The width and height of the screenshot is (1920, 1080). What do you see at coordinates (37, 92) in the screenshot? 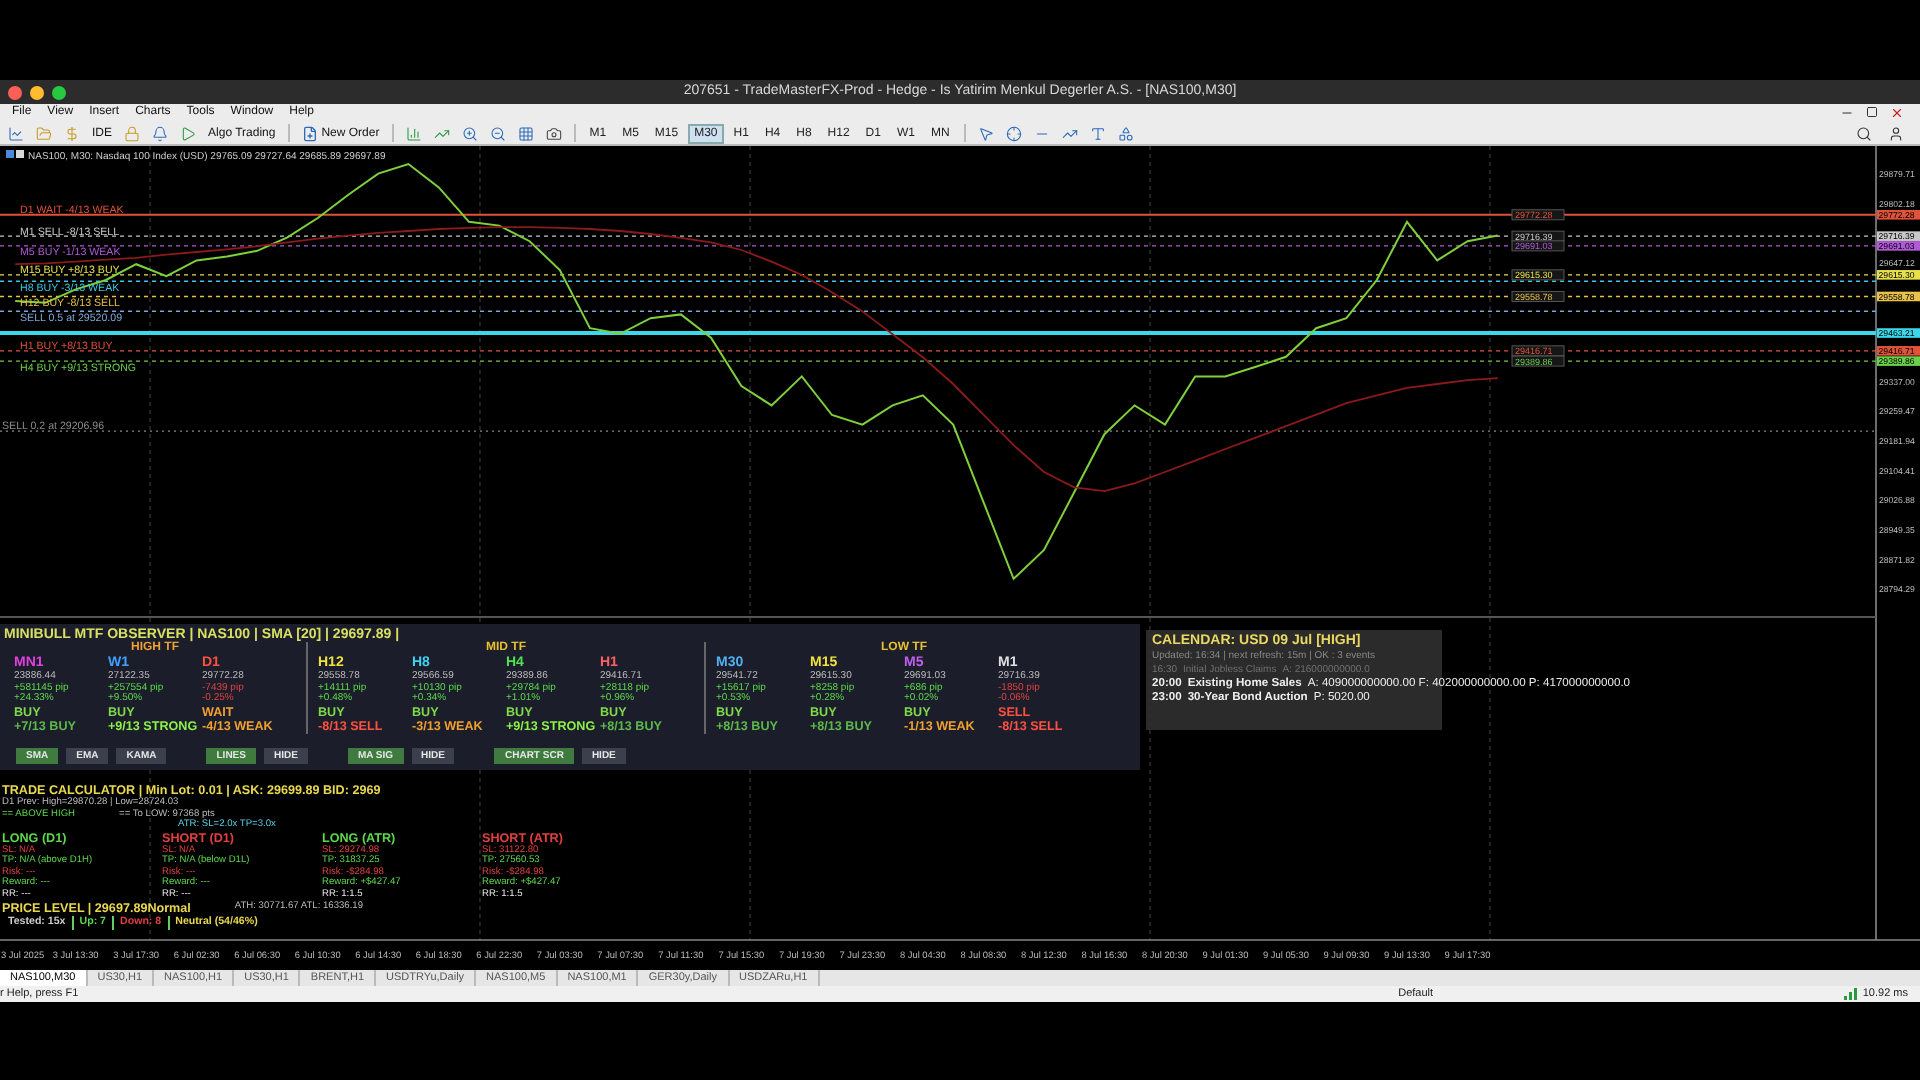
I see `minimize-icon` at bounding box center [37, 92].